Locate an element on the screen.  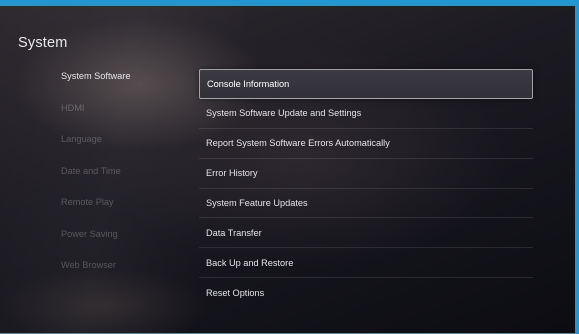
menu-item-data-transfer: Data Transfer is located at coordinates (366, 233).